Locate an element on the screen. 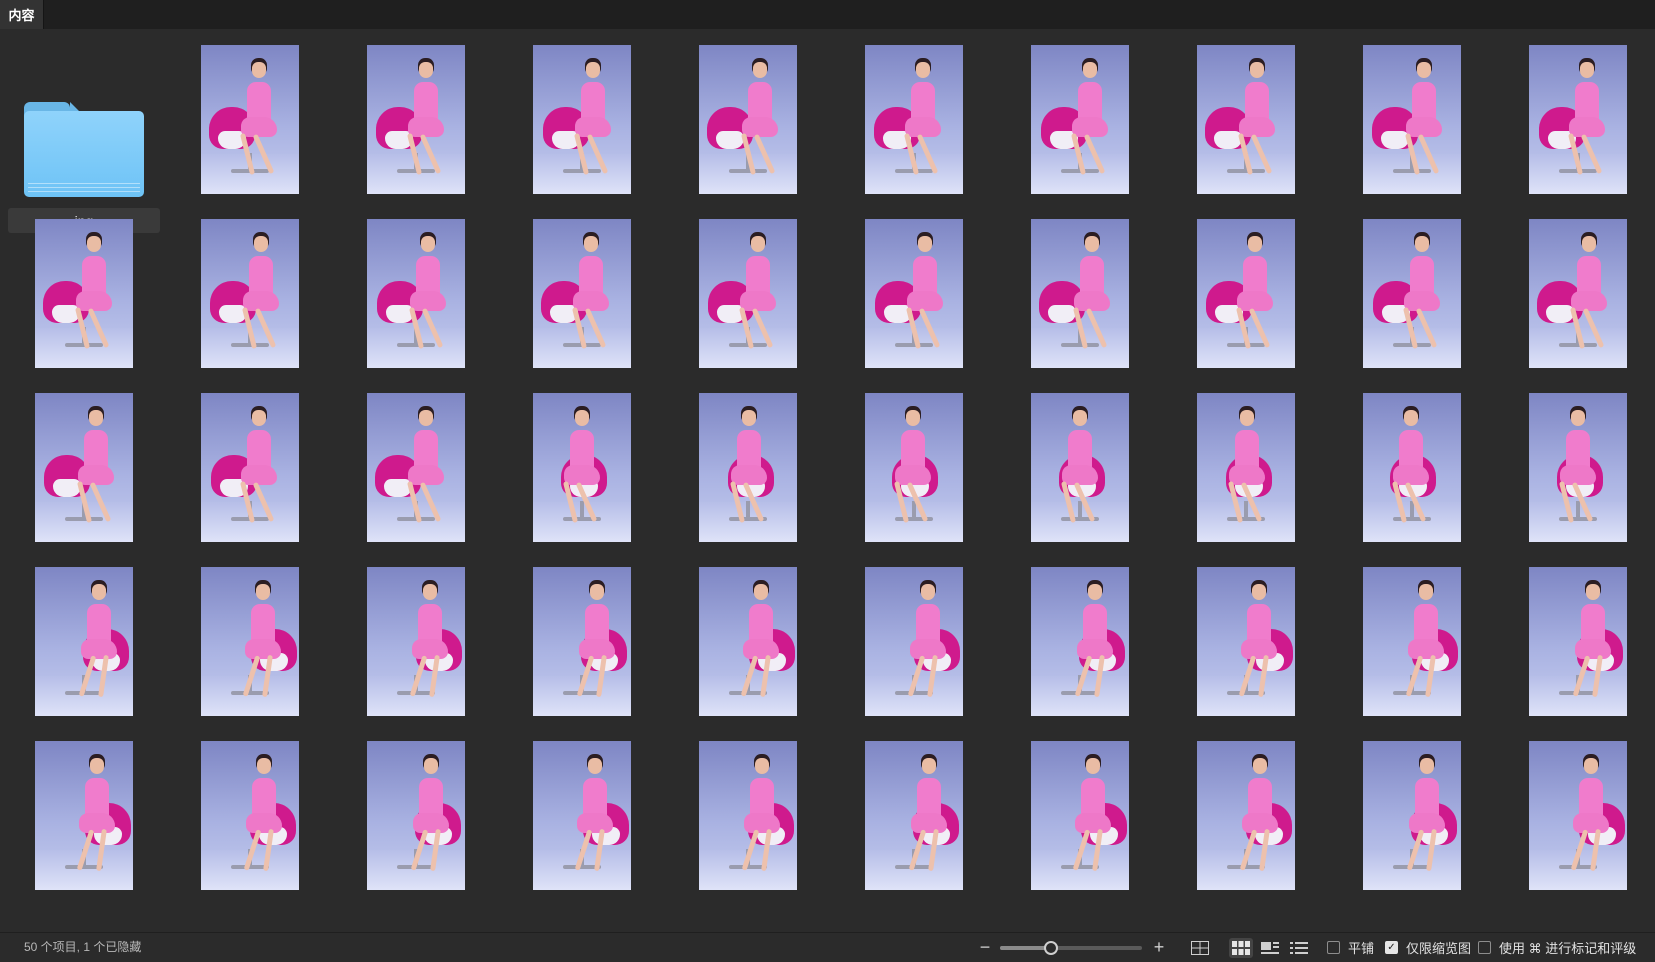 The width and height of the screenshot is (1655, 962). item-count-text: 50 个项目, 1 个已隐藏 is located at coordinates (83, 947).